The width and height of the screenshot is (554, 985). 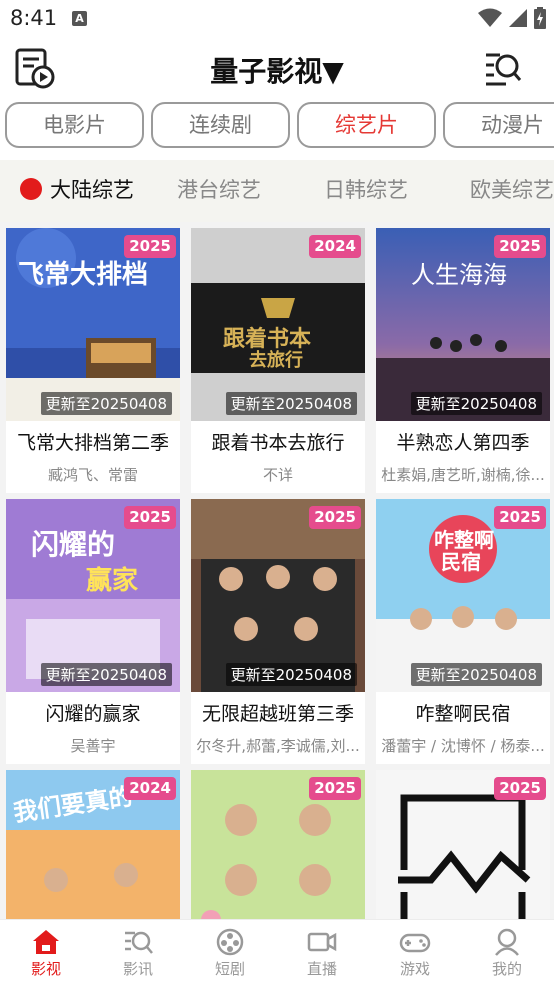 What do you see at coordinates (277, 714) in the screenshot?
I see `card-title: 无限超越班第三季` at bounding box center [277, 714].